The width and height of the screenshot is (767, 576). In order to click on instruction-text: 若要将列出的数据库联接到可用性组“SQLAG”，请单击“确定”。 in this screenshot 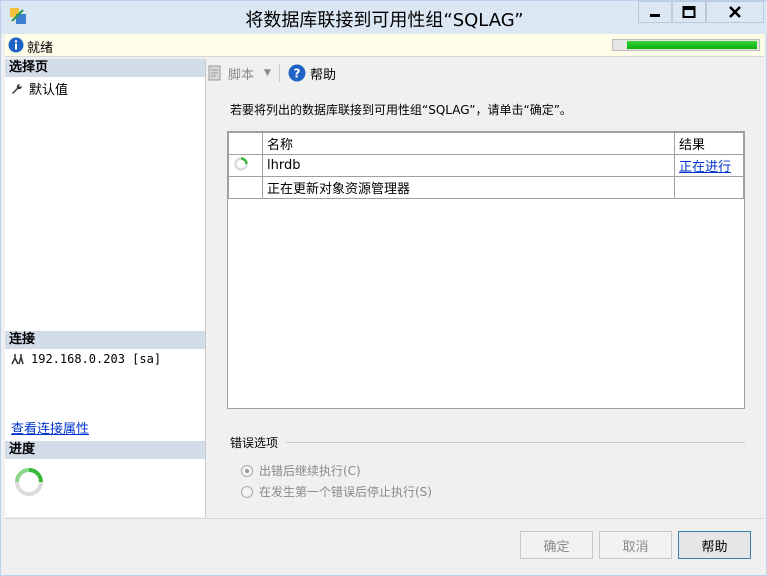, I will do `click(401, 110)`.